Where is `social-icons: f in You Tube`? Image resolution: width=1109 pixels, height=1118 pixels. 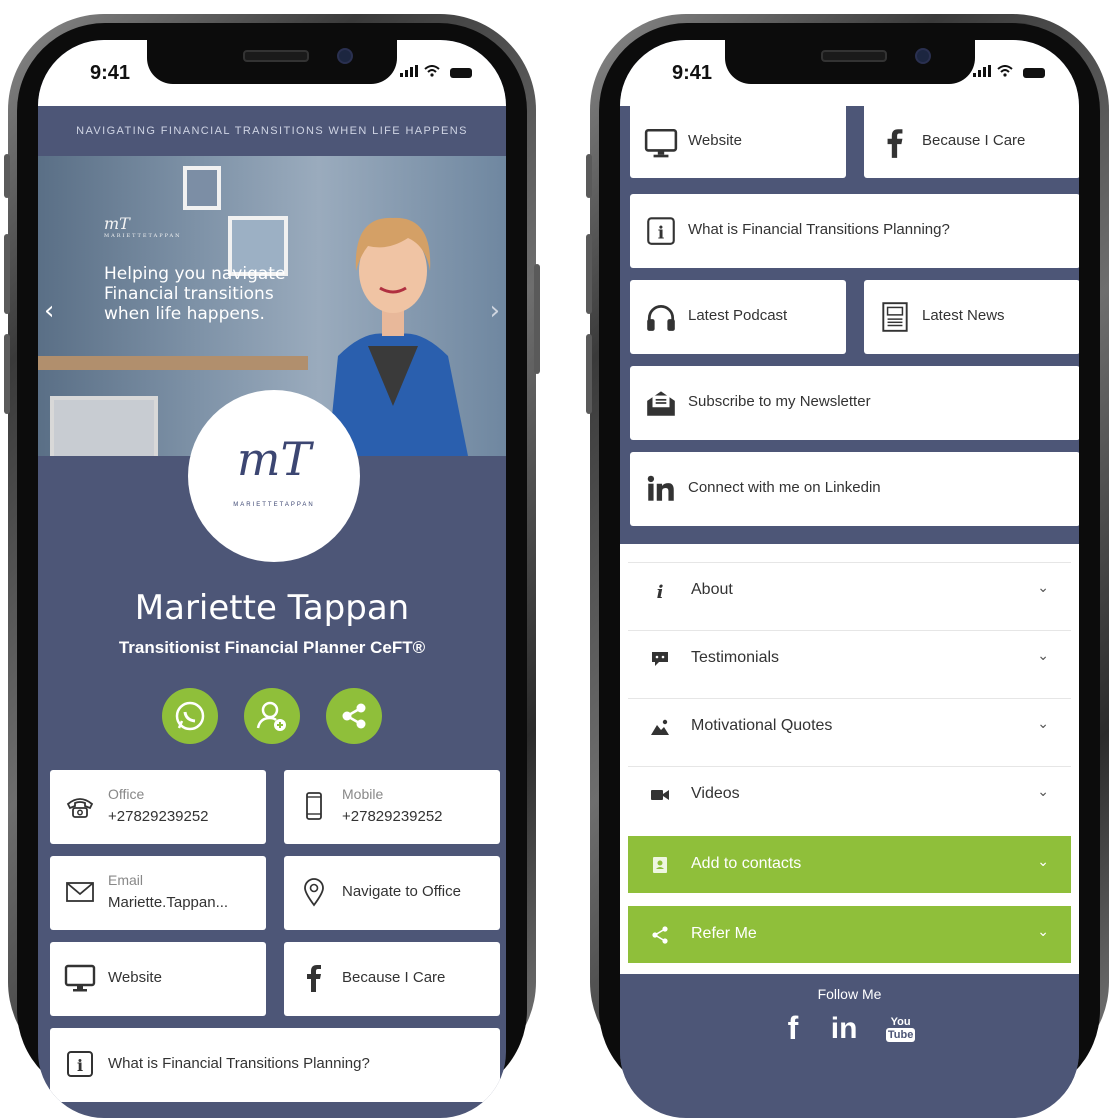
social-icons: f in You Tube is located at coordinates (849, 1028).